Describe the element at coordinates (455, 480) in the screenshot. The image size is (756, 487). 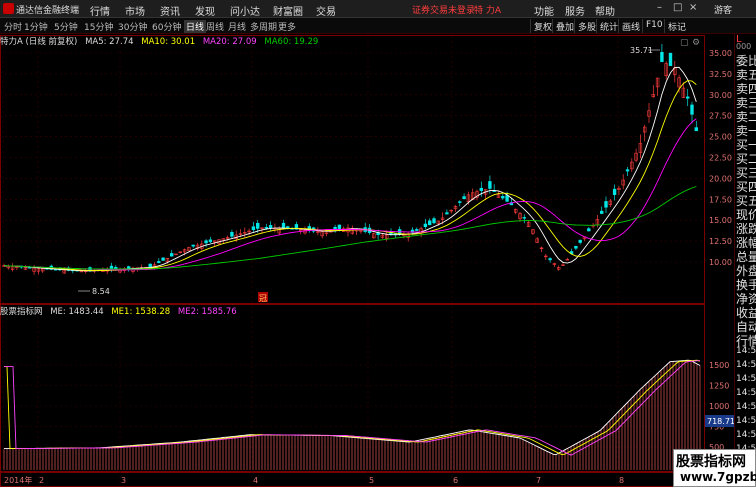
I see `date-tick-label: 6` at that location.